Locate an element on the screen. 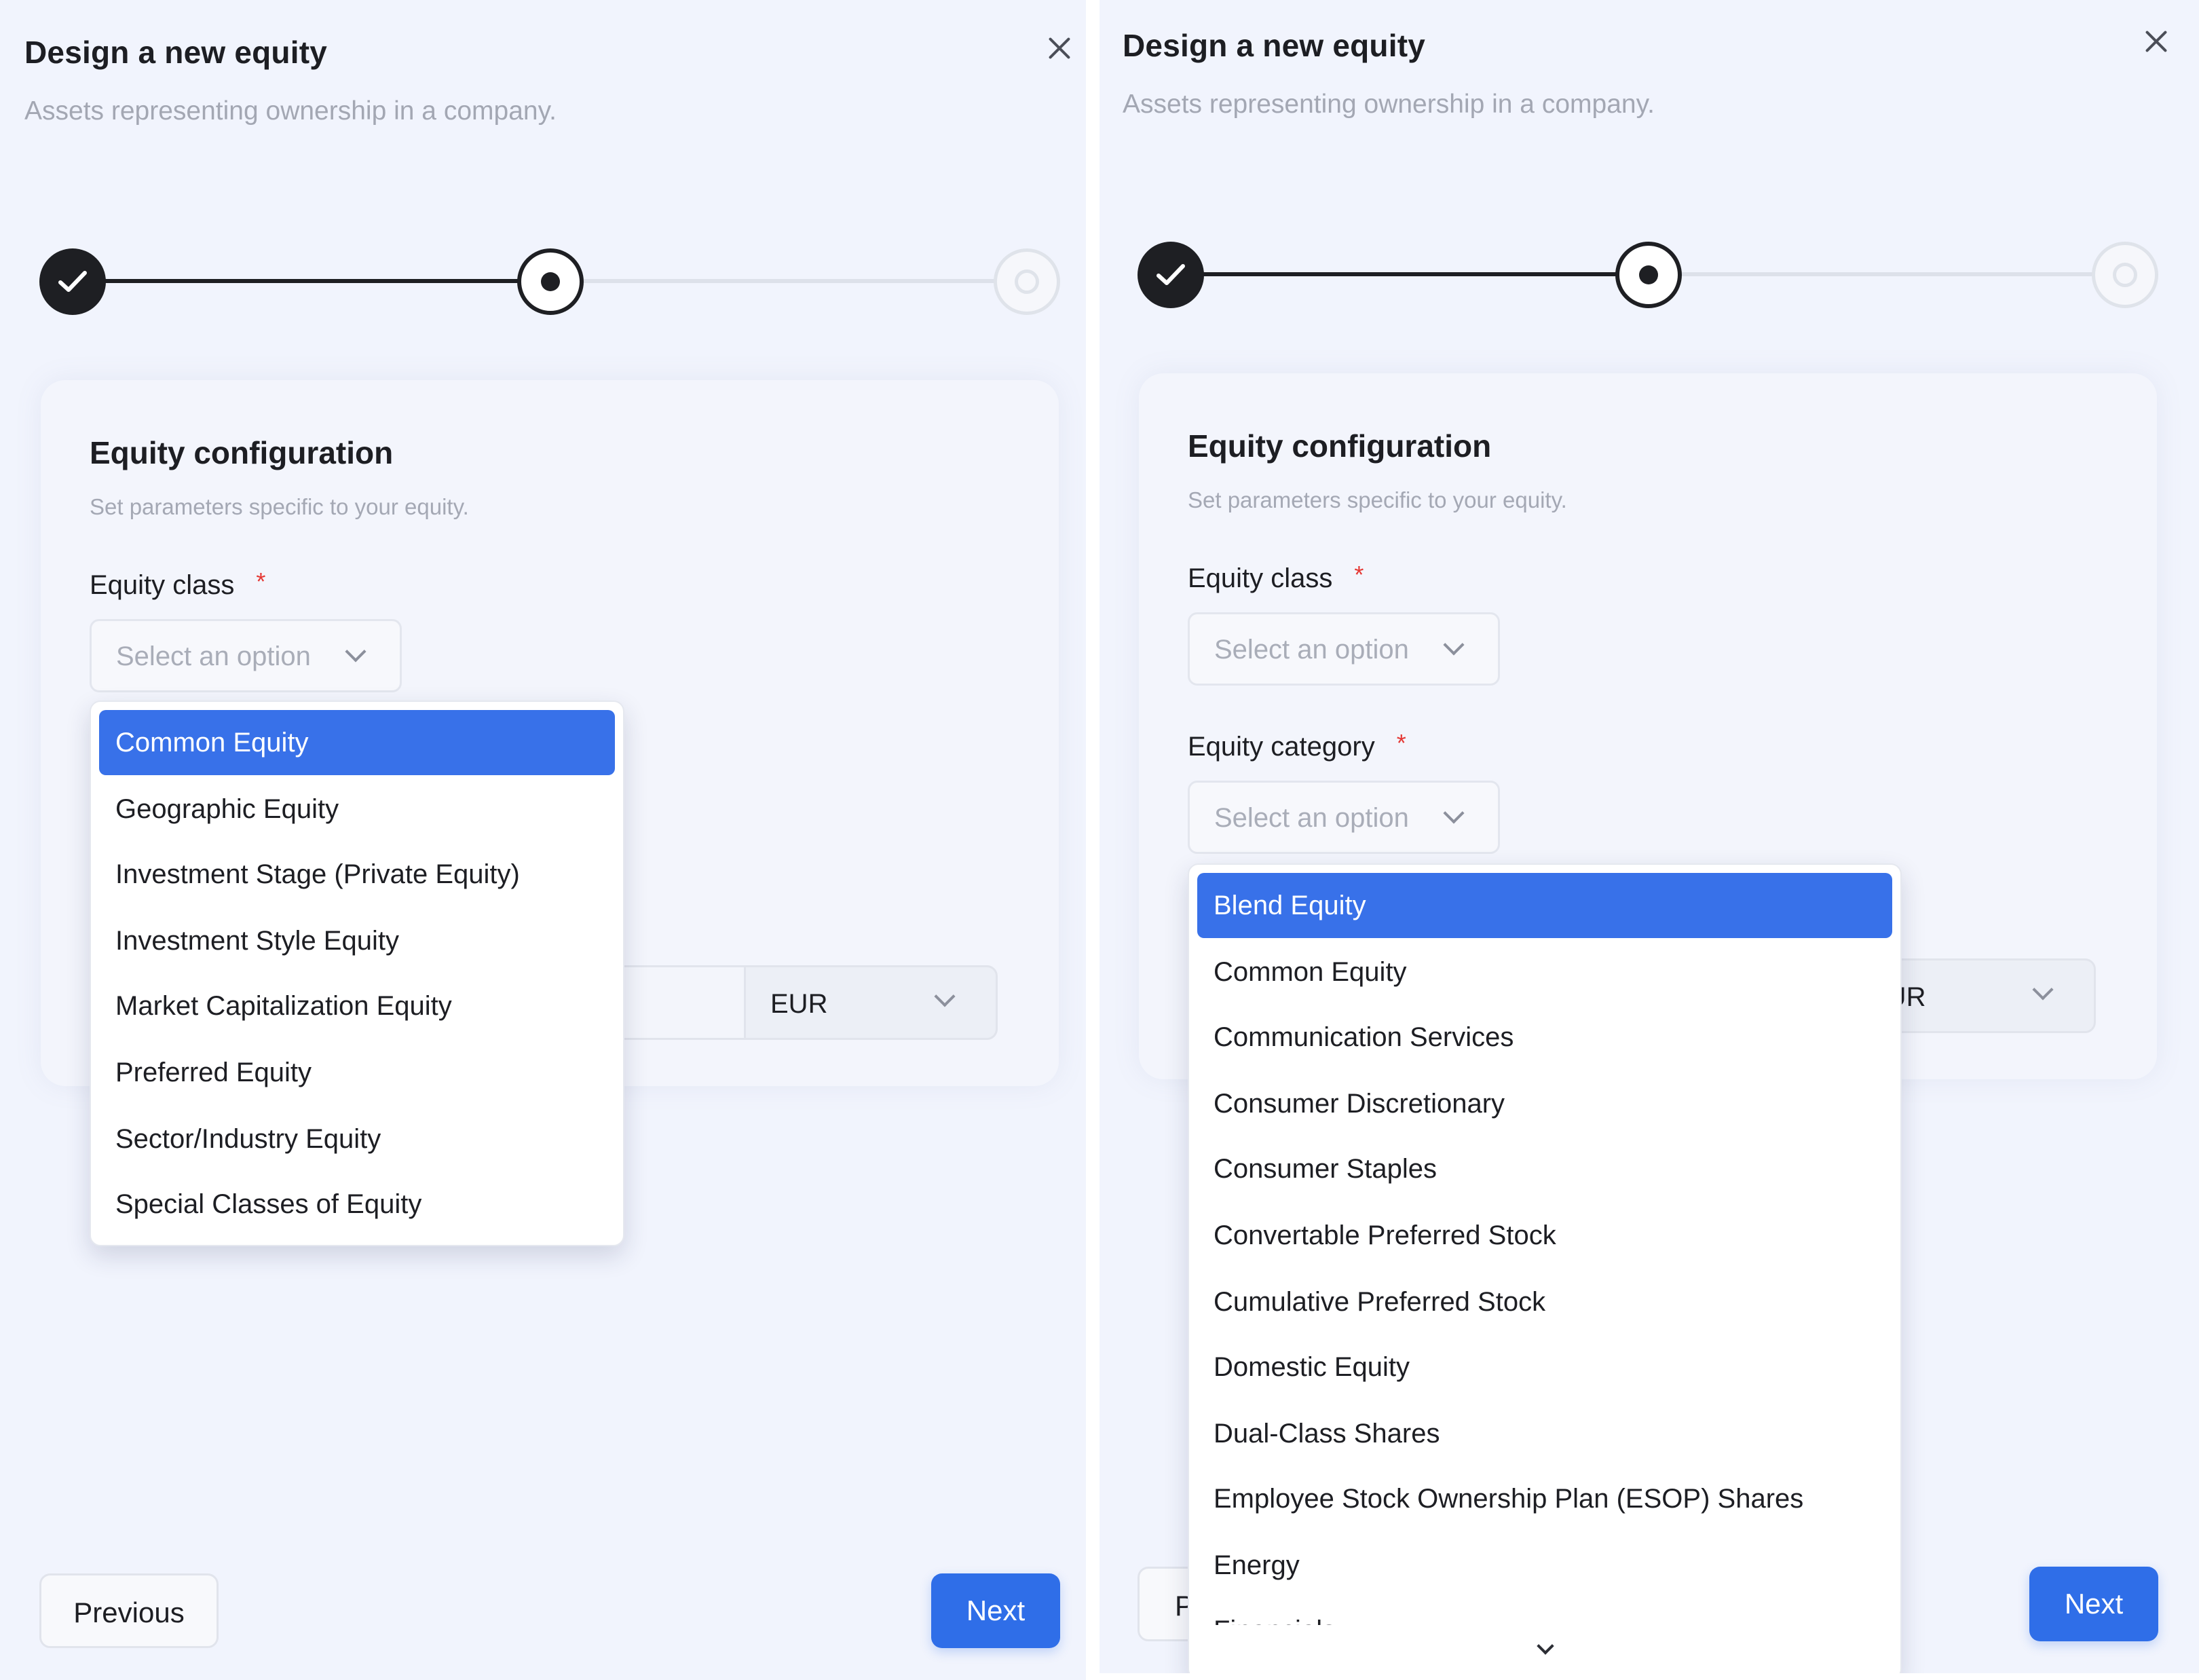 Image resolution: width=2199 pixels, height=1680 pixels. dropdown-option: Preferred Equity is located at coordinates (357, 1073).